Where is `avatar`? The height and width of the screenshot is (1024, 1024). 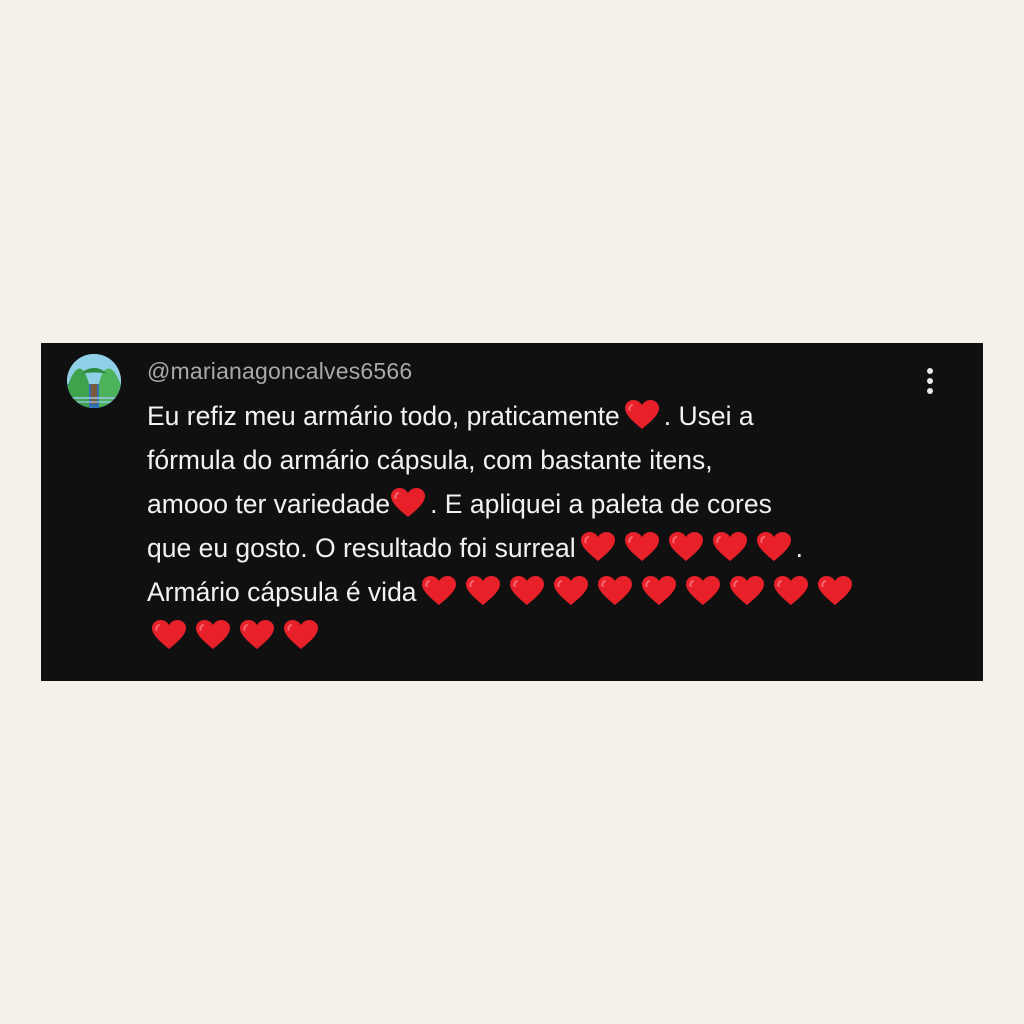 avatar is located at coordinates (94, 381).